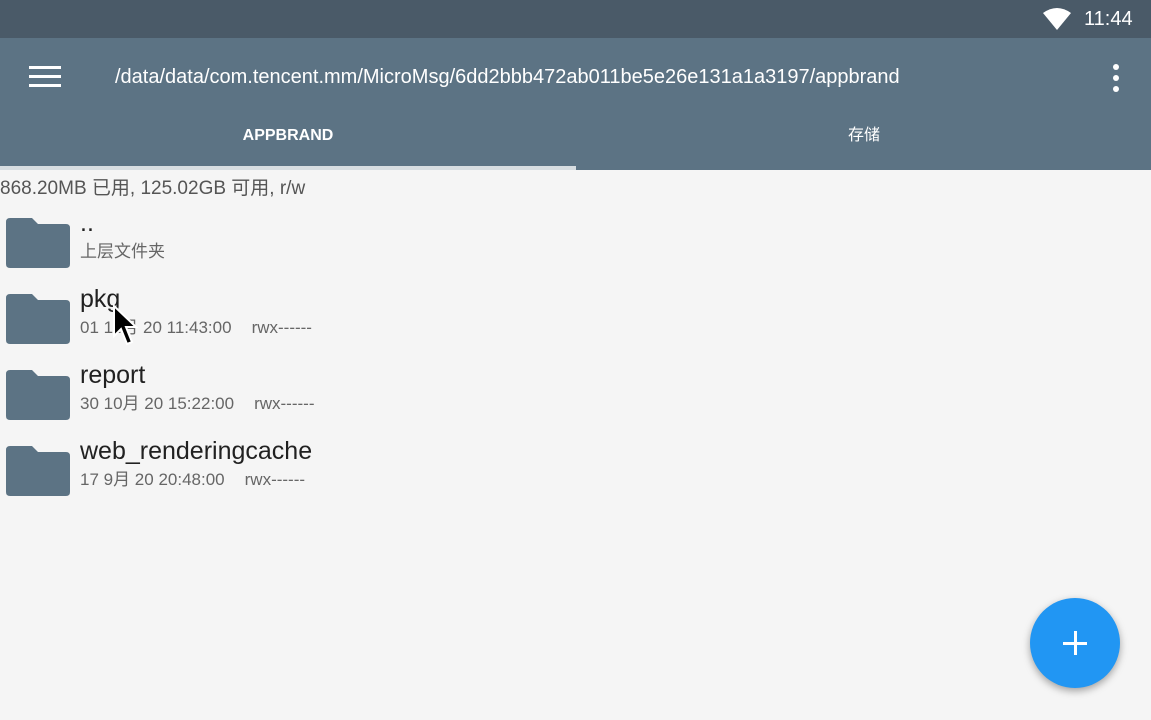  Describe the element at coordinates (157, 403) in the screenshot. I see `file-date: 30 10月 20 15:22:00` at that location.